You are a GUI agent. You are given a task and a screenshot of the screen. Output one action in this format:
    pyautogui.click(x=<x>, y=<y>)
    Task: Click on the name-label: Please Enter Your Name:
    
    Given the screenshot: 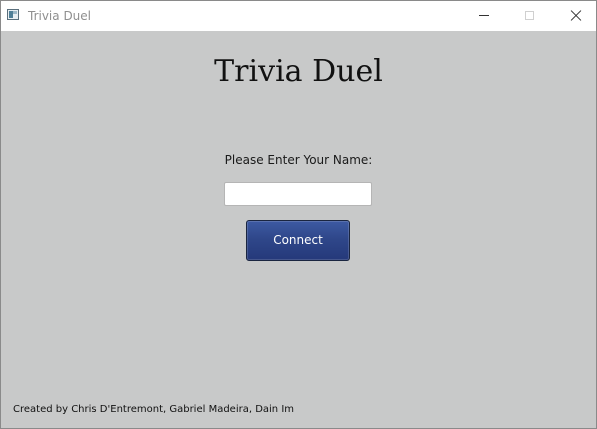 What is the action you would take?
    pyautogui.click(x=298, y=160)
    